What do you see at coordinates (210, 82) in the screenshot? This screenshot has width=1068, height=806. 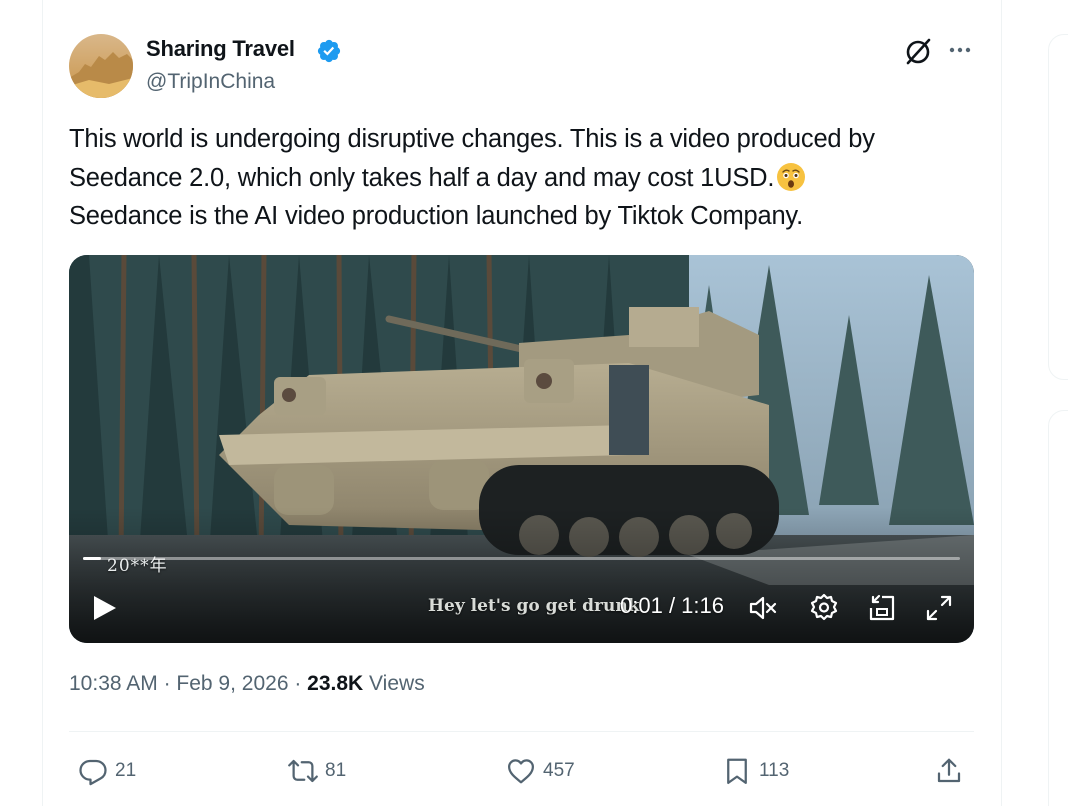 I see `handle: @TripInChina` at bounding box center [210, 82].